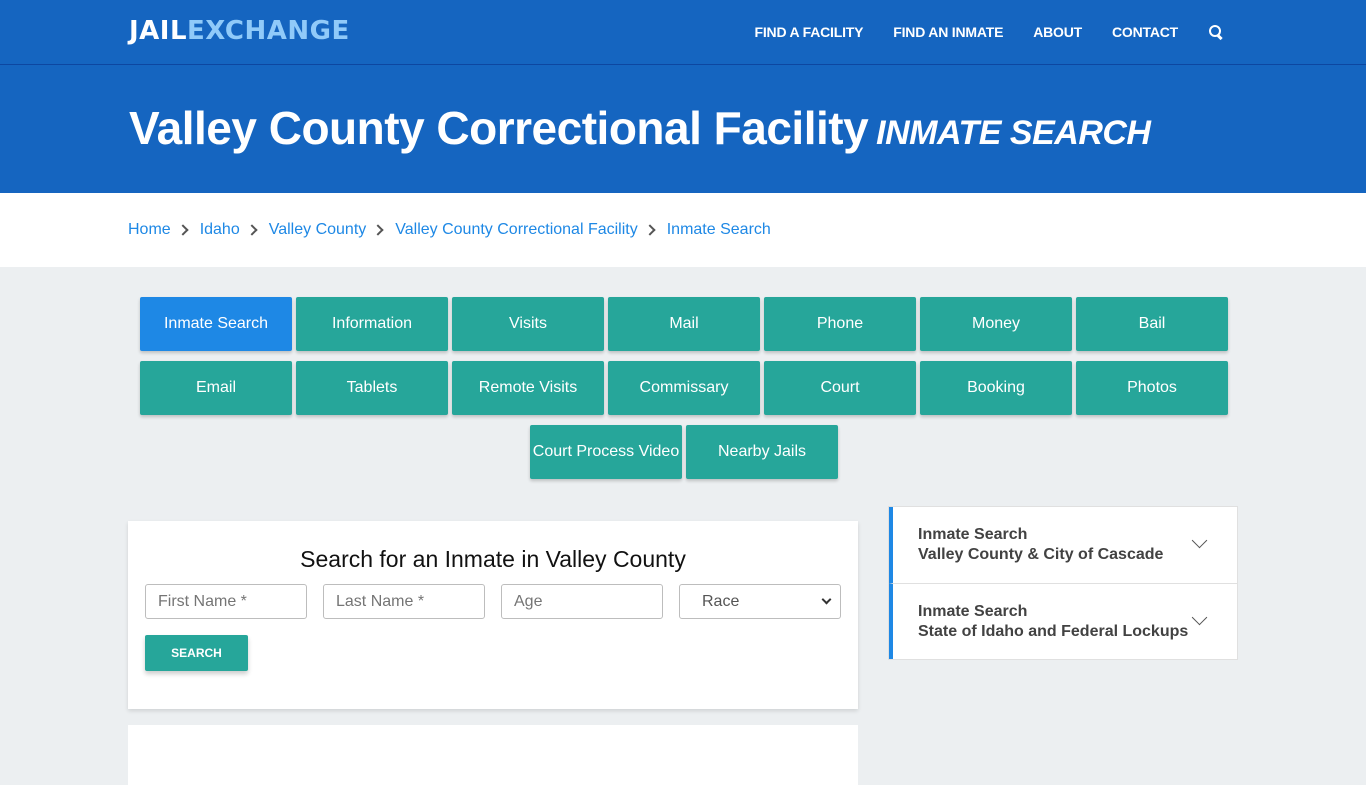 Image resolution: width=1366 pixels, height=785 pixels. Describe the element at coordinates (1041, 554) in the screenshot. I see `accordion-subtitle: Valley County & City of Cascade` at that location.